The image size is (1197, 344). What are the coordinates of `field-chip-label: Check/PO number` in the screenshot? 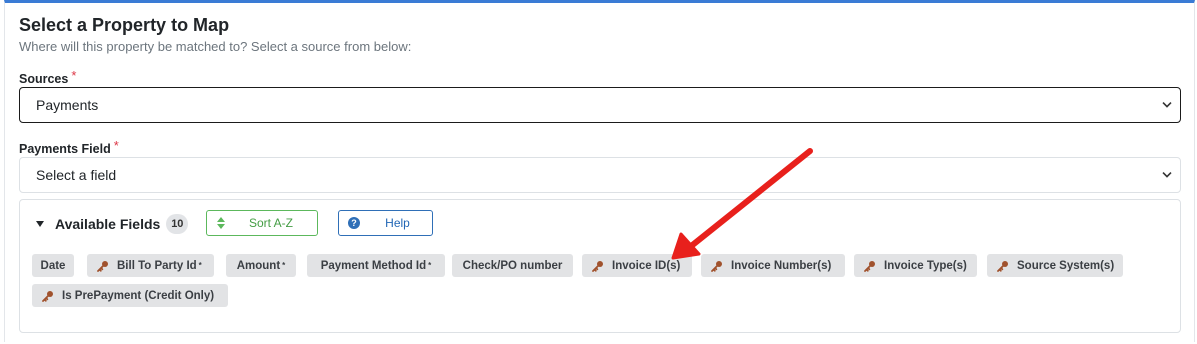 It's located at (512, 265).